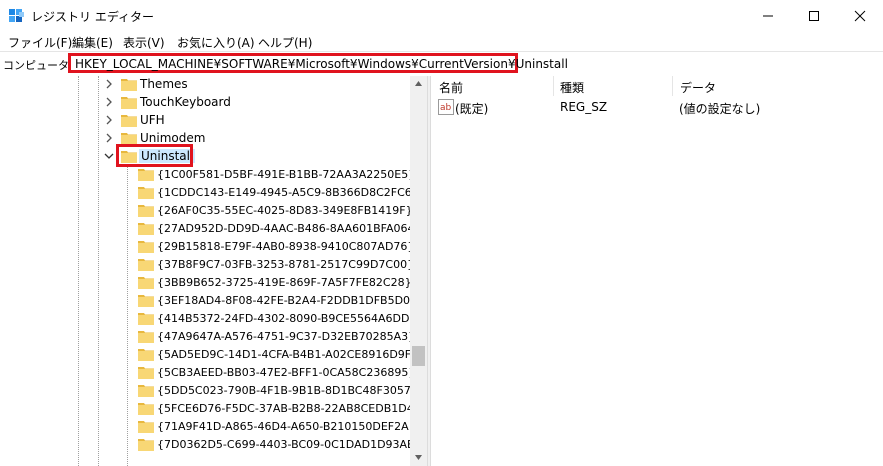 This screenshot has height=466, width=883. Describe the element at coordinates (286, 174) in the screenshot. I see `tree-item-label: {1C00F581-D5BF-491E-B1BB-72AA3A2250E5}` at that location.